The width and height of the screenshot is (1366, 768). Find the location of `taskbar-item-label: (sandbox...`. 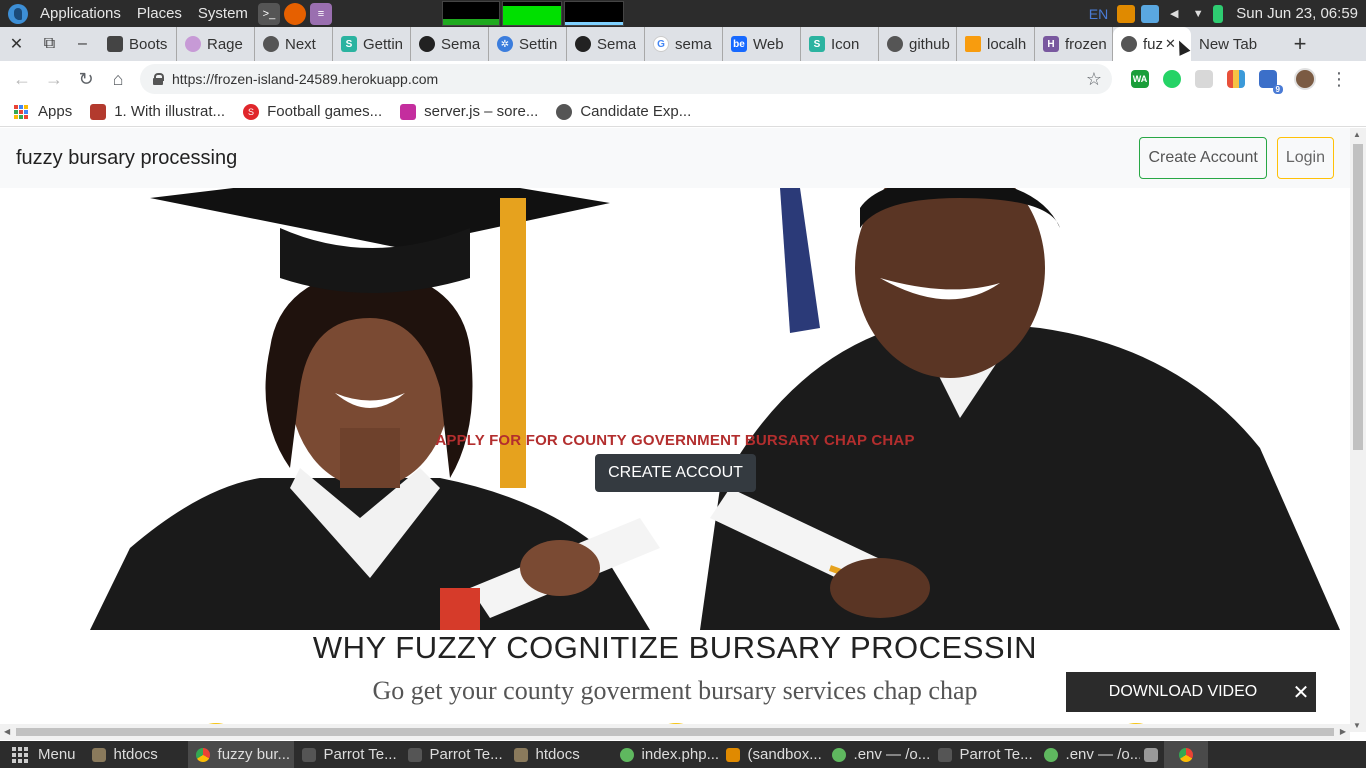

taskbar-item-label: (sandbox... is located at coordinates (784, 754).